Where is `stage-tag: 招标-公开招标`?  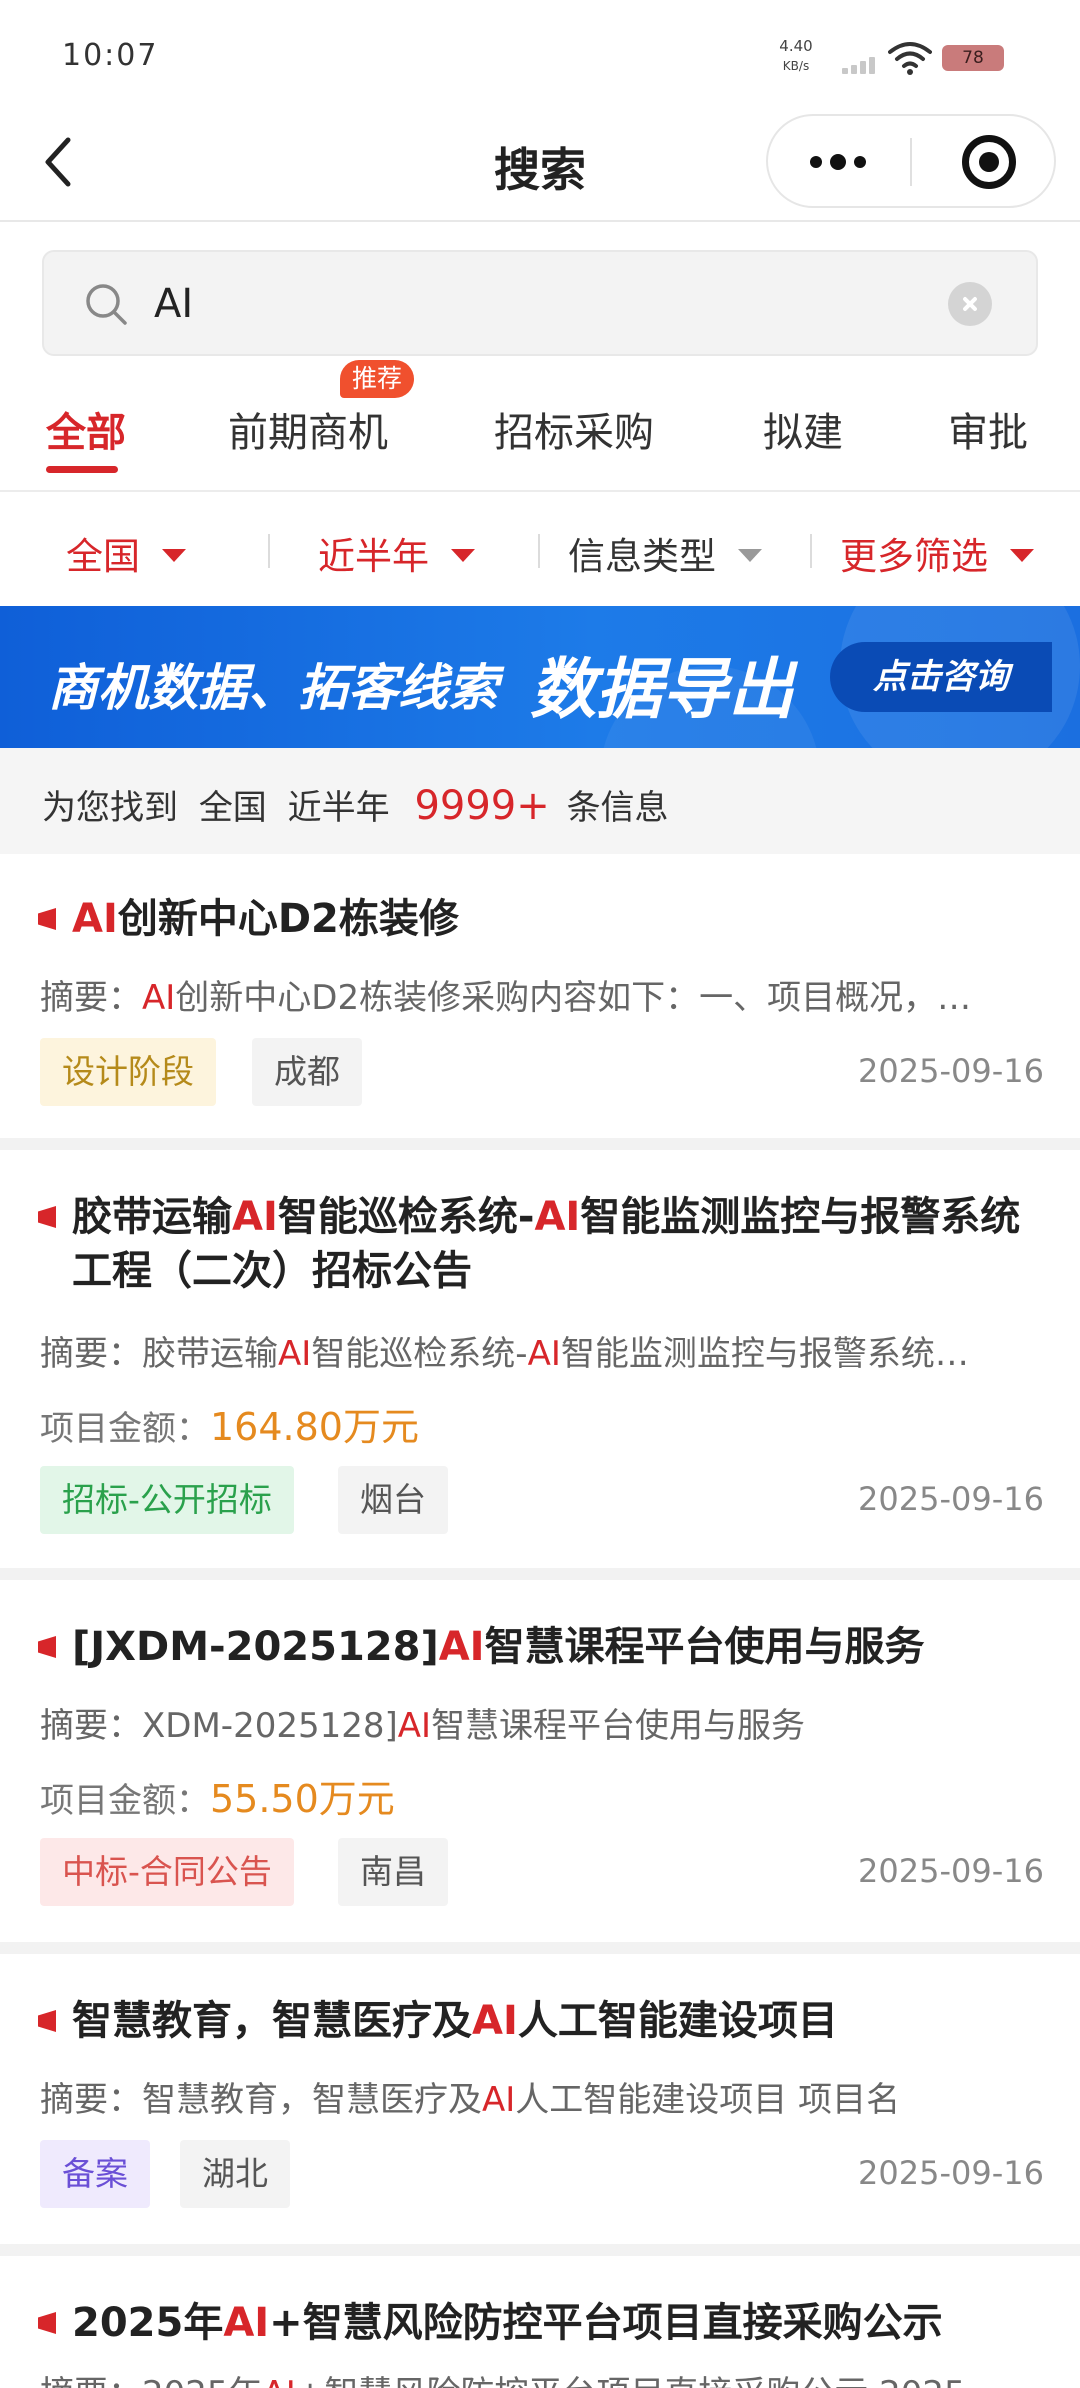
stage-tag: 招标-公开招标 is located at coordinates (167, 1500).